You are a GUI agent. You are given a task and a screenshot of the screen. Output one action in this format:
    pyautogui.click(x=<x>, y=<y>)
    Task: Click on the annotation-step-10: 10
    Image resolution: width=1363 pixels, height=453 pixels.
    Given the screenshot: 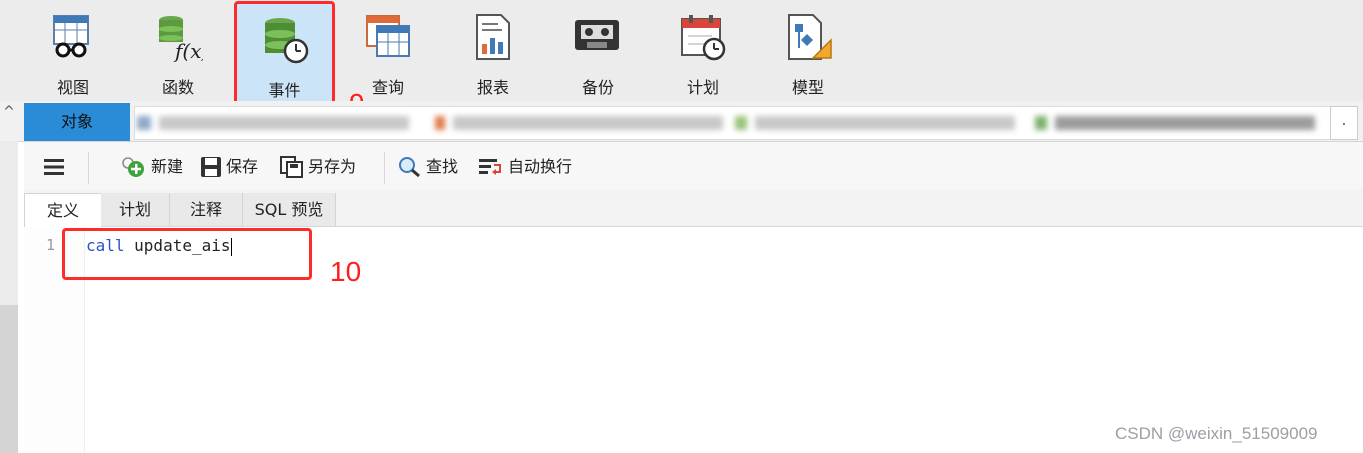 What is the action you would take?
    pyautogui.click(x=346, y=271)
    